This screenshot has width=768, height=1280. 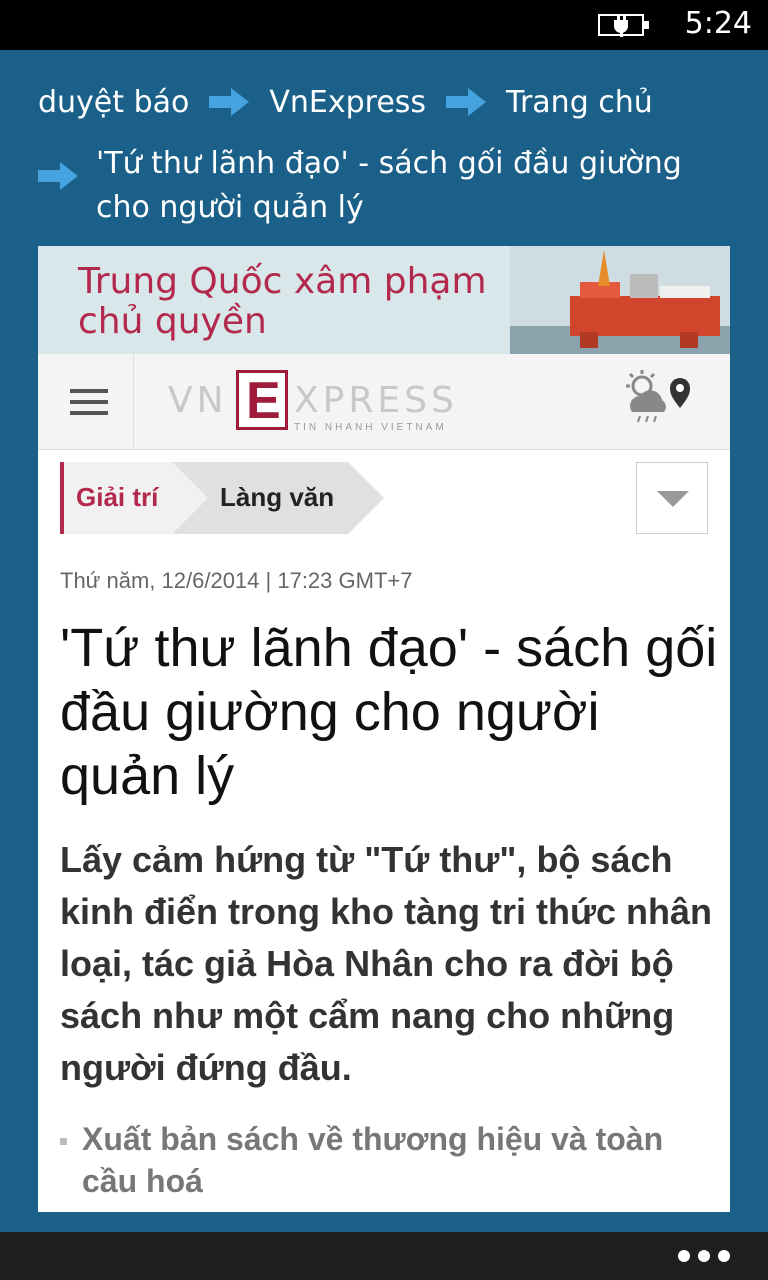 What do you see at coordinates (658, 398) in the screenshot?
I see `weather-location-icon` at bounding box center [658, 398].